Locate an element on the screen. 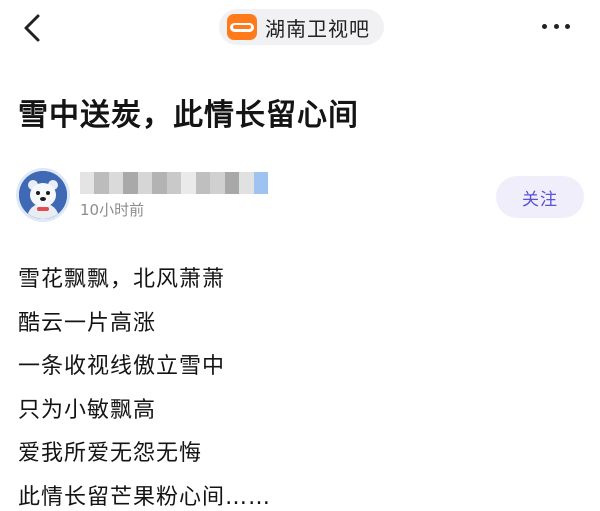 The image size is (600, 511). follow-button: 关注 is located at coordinates (540, 197).